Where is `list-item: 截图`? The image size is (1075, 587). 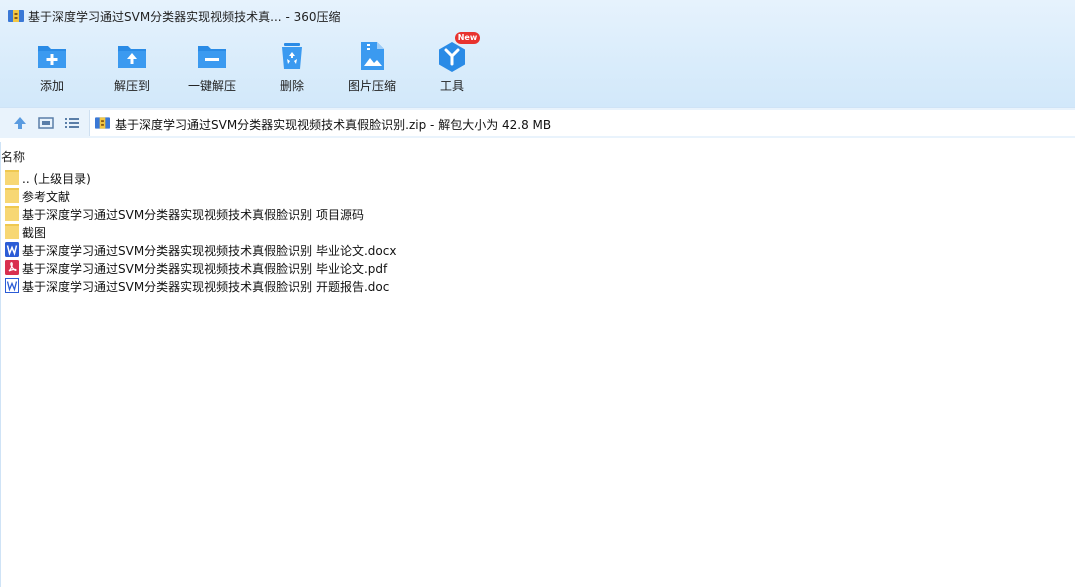
list-item: 截图 is located at coordinates (305, 232).